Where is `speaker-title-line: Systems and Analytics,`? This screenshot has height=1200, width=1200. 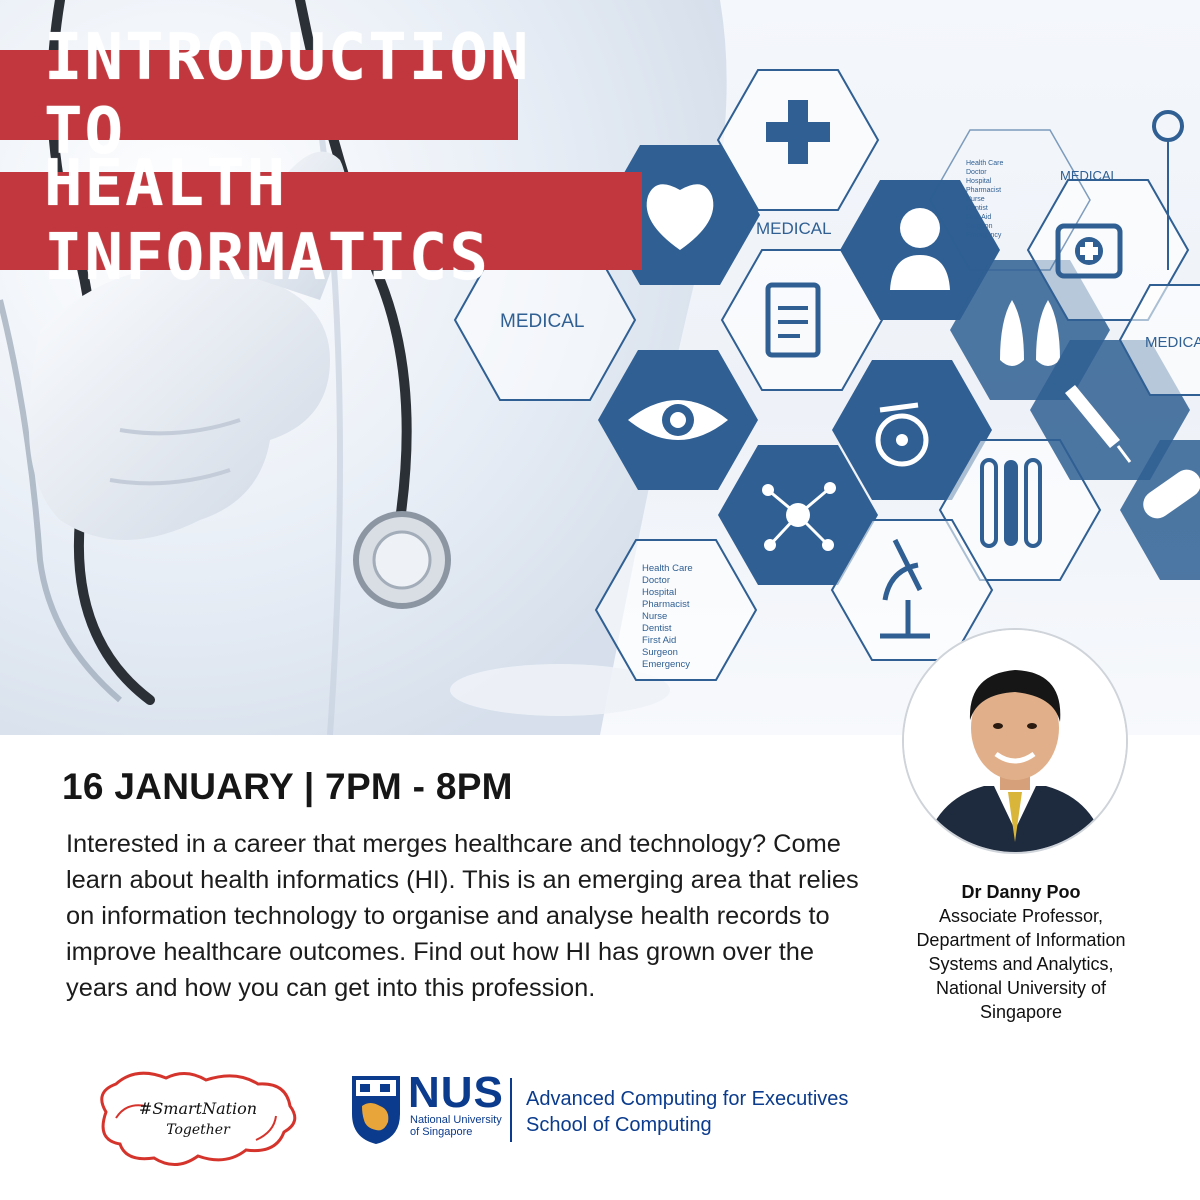 speaker-title-line: Systems and Analytics, is located at coordinates (1021, 964).